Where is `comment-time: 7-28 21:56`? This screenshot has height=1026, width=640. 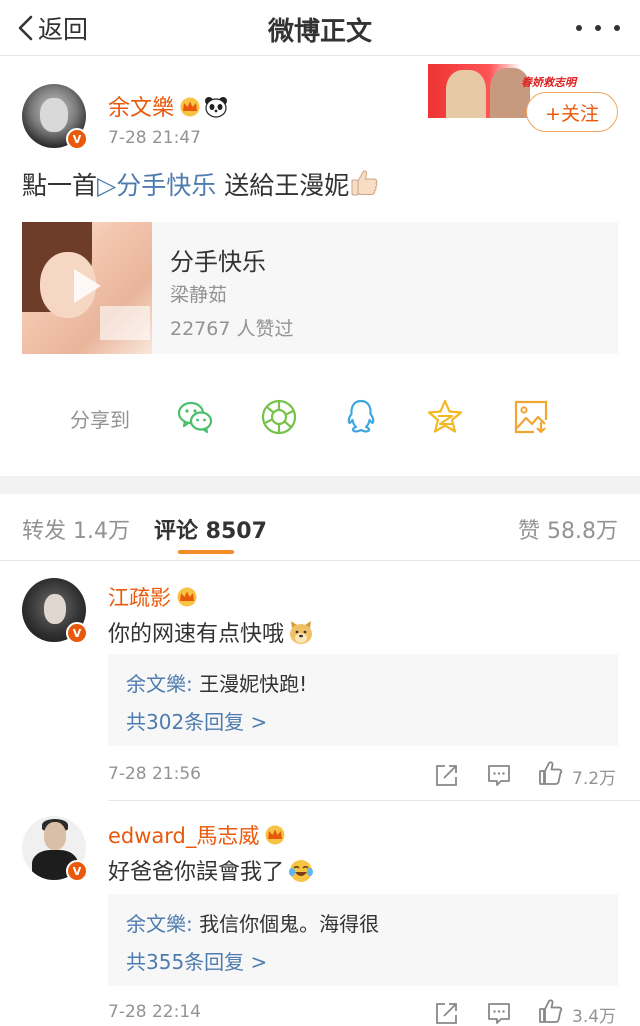
comment-time: 7-28 21:56 is located at coordinates (154, 774).